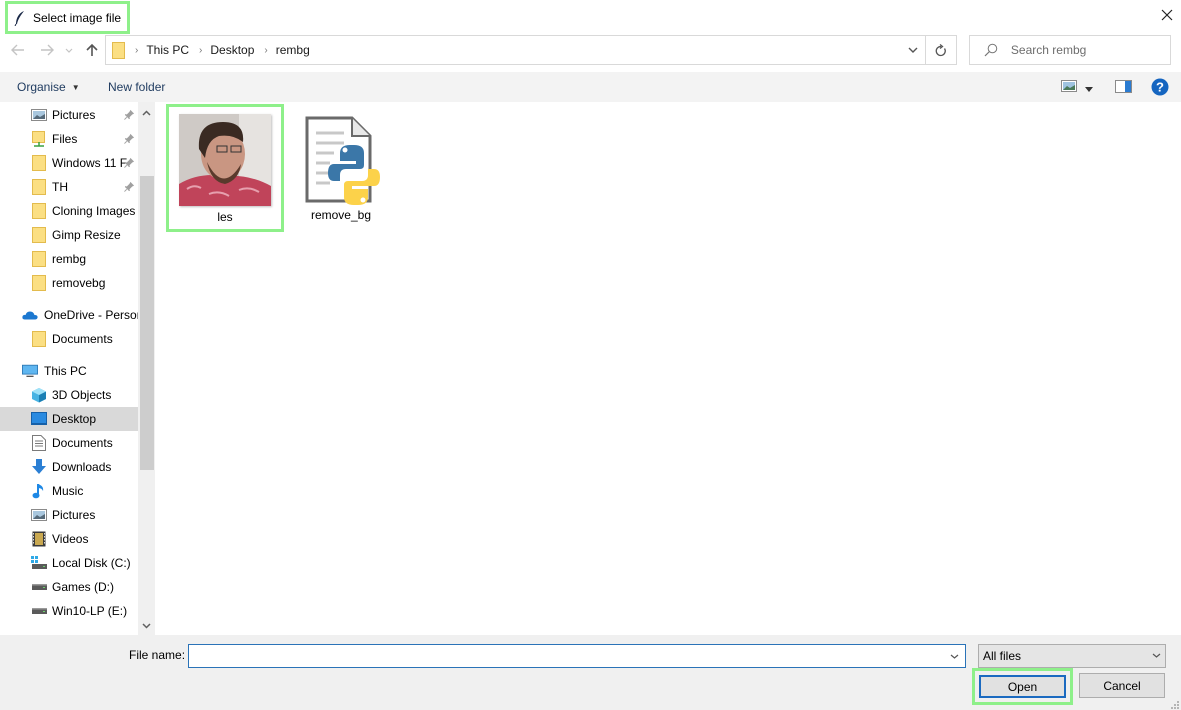 This screenshot has height=710, width=1181. I want to click on refresh-button, so click(940, 50).